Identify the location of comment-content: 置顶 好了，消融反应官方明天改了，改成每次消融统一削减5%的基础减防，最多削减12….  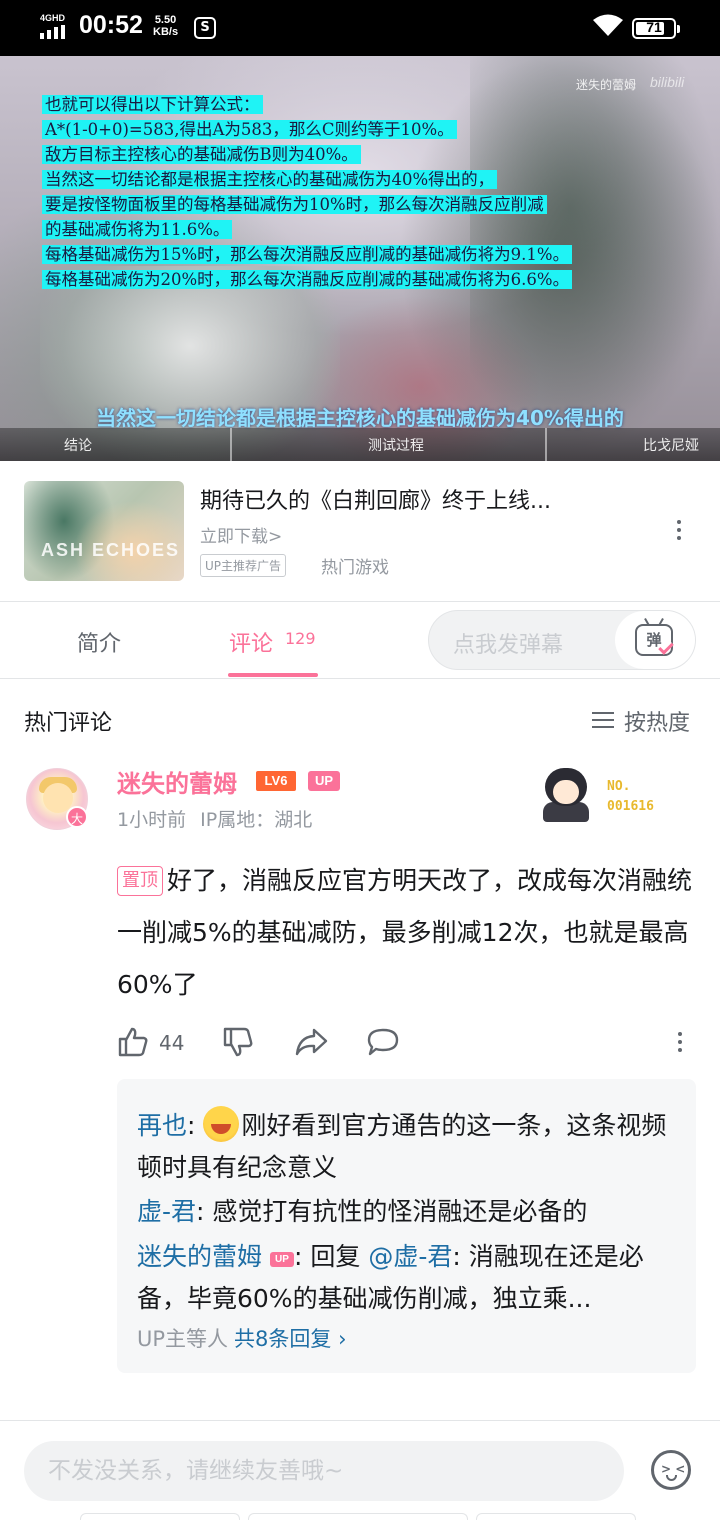
(407, 933).